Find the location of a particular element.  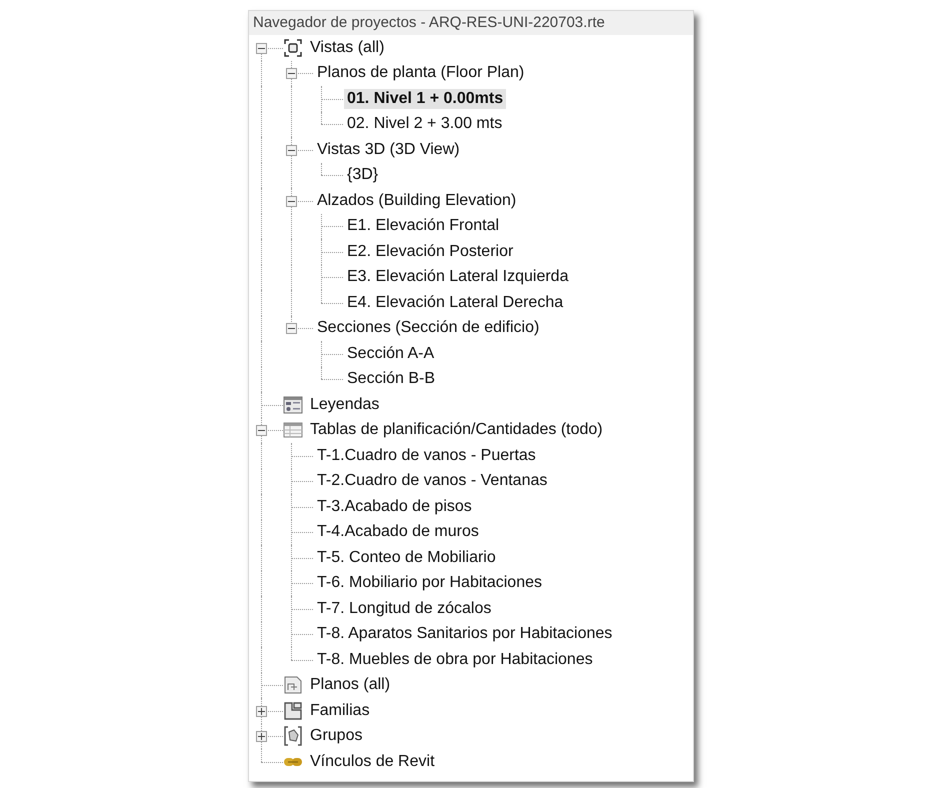

tree-item: Sección A-A is located at coordinates (391, 354).